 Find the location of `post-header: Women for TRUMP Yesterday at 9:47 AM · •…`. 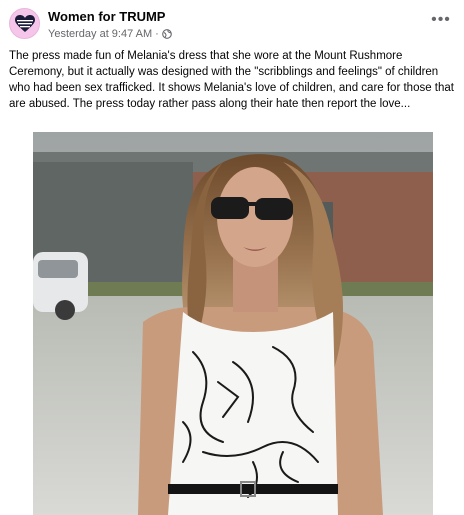

post-header: Women for TRUMP Yesterday at 9:47 AM · •… is located at coordinates (232, 22).